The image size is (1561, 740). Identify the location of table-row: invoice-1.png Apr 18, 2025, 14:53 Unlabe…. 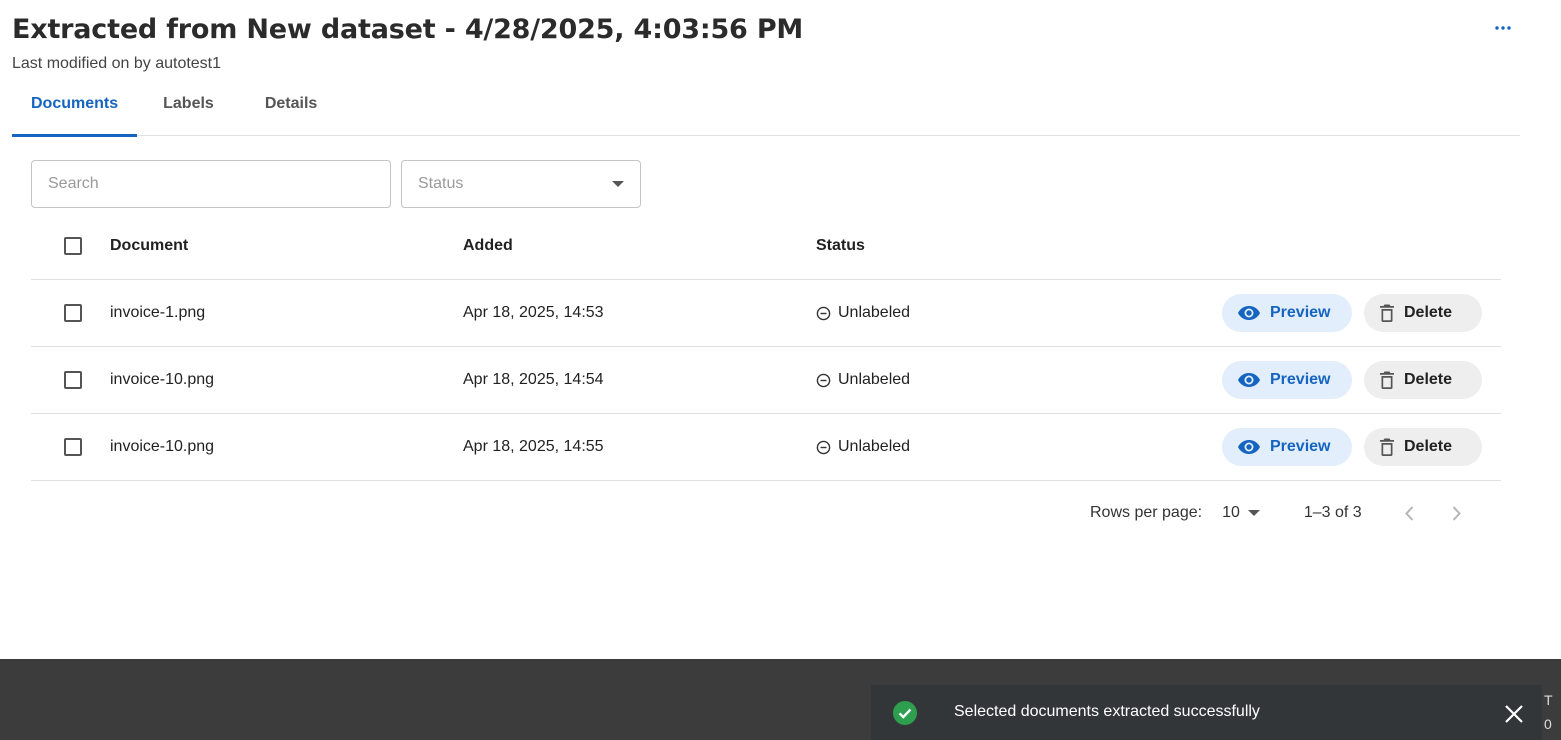
(766, 313).